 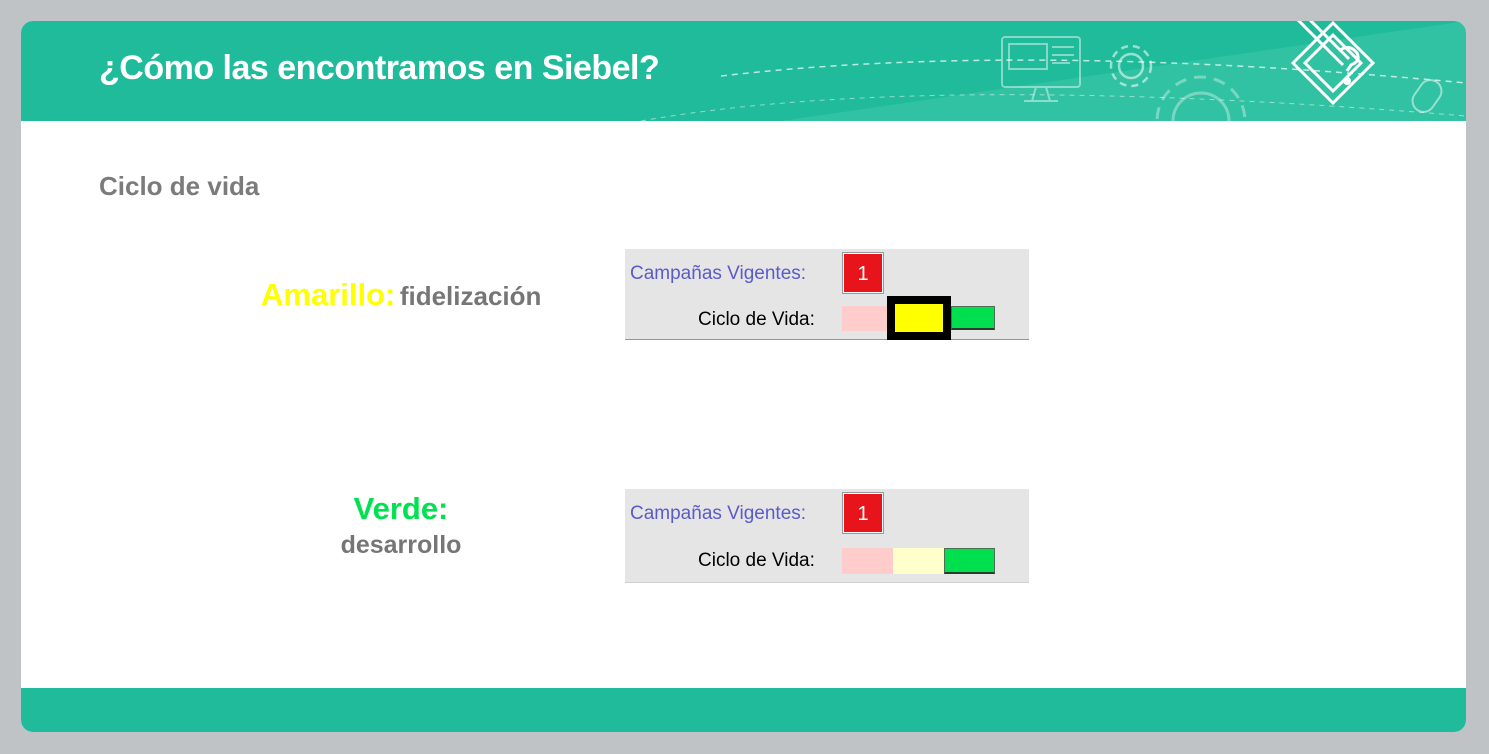 What do you see at coordinates (1333, 63) in the screenshot?
I see `edit-document-icon` at bounding box center [1333, 63].